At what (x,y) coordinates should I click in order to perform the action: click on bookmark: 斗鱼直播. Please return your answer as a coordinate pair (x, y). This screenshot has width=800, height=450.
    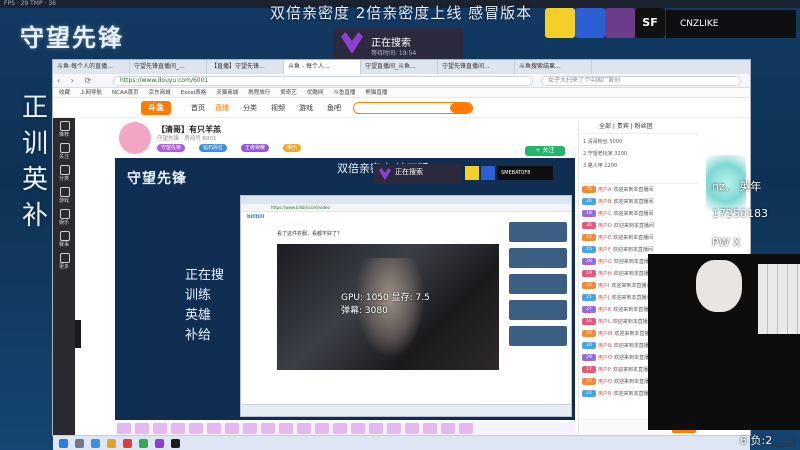
    Looking at the image, I should click on (344, 93).